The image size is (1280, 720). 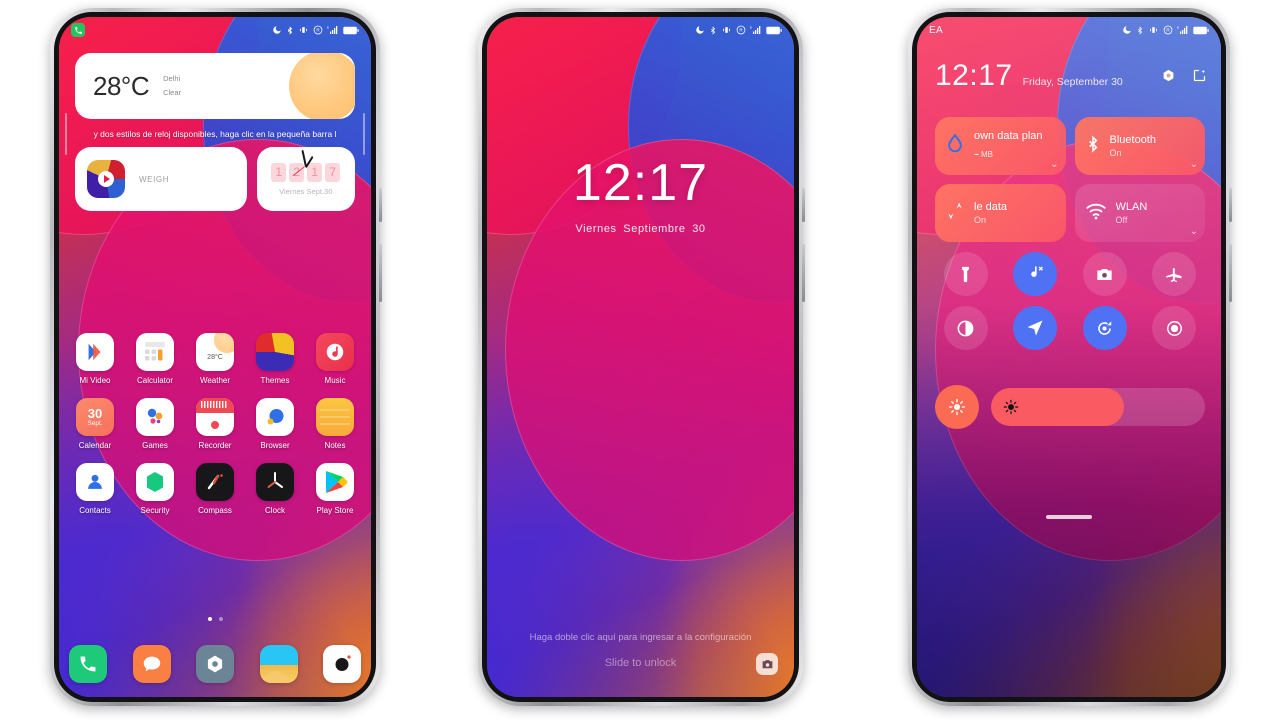 What do you see at coordinates (1098, 407) in the screenshot?
I see `brightness-slider` at bounding box center [1098, 407].